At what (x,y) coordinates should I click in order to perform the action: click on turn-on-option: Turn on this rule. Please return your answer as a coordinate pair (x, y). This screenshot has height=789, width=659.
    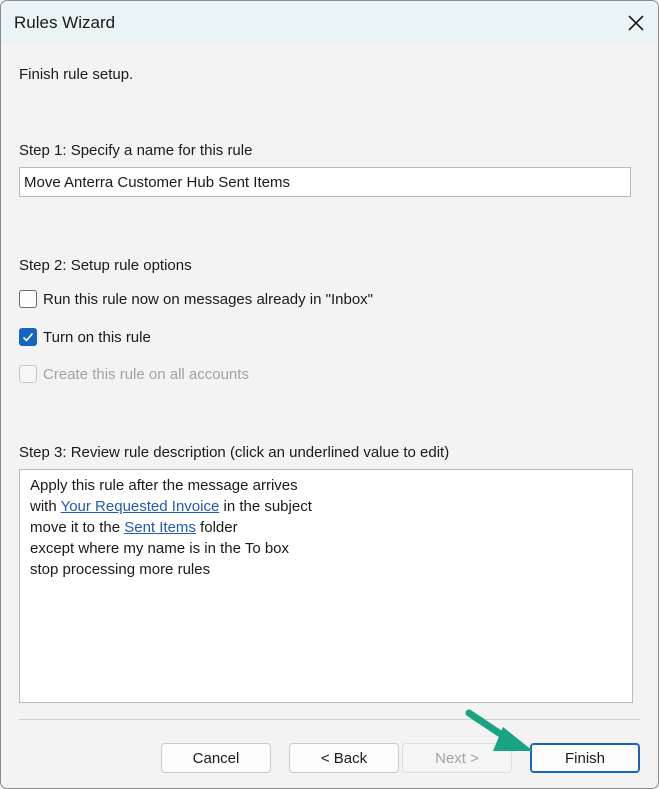
    Looking at the image, I should click on (85, 337).